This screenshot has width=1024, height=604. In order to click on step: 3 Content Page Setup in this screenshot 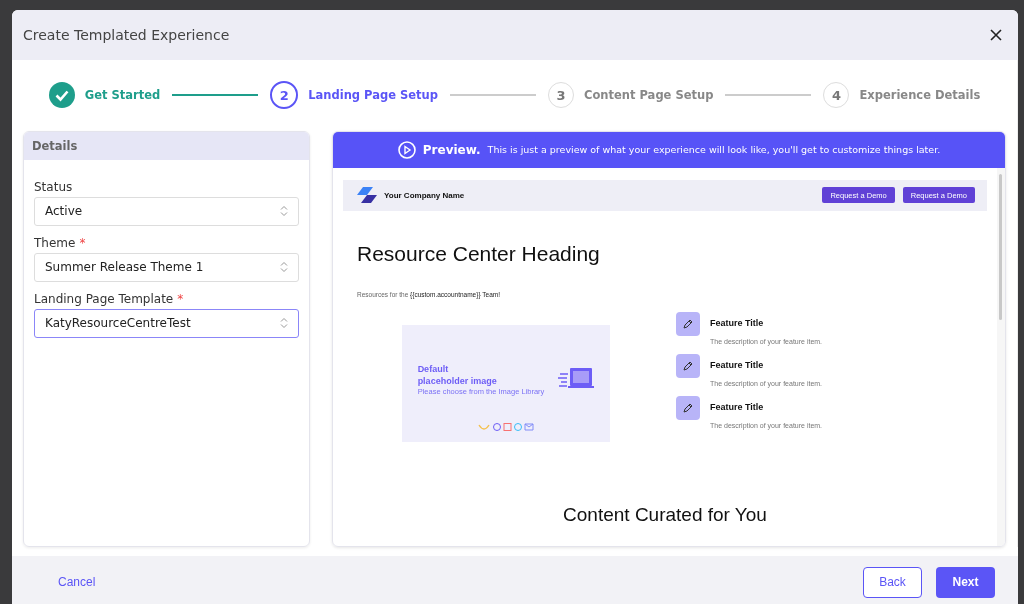, I will do `click(631, 95)`.